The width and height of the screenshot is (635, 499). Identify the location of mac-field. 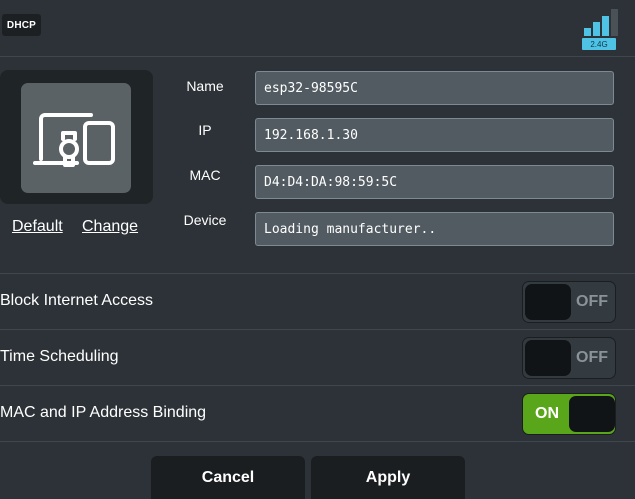
(434, 182).